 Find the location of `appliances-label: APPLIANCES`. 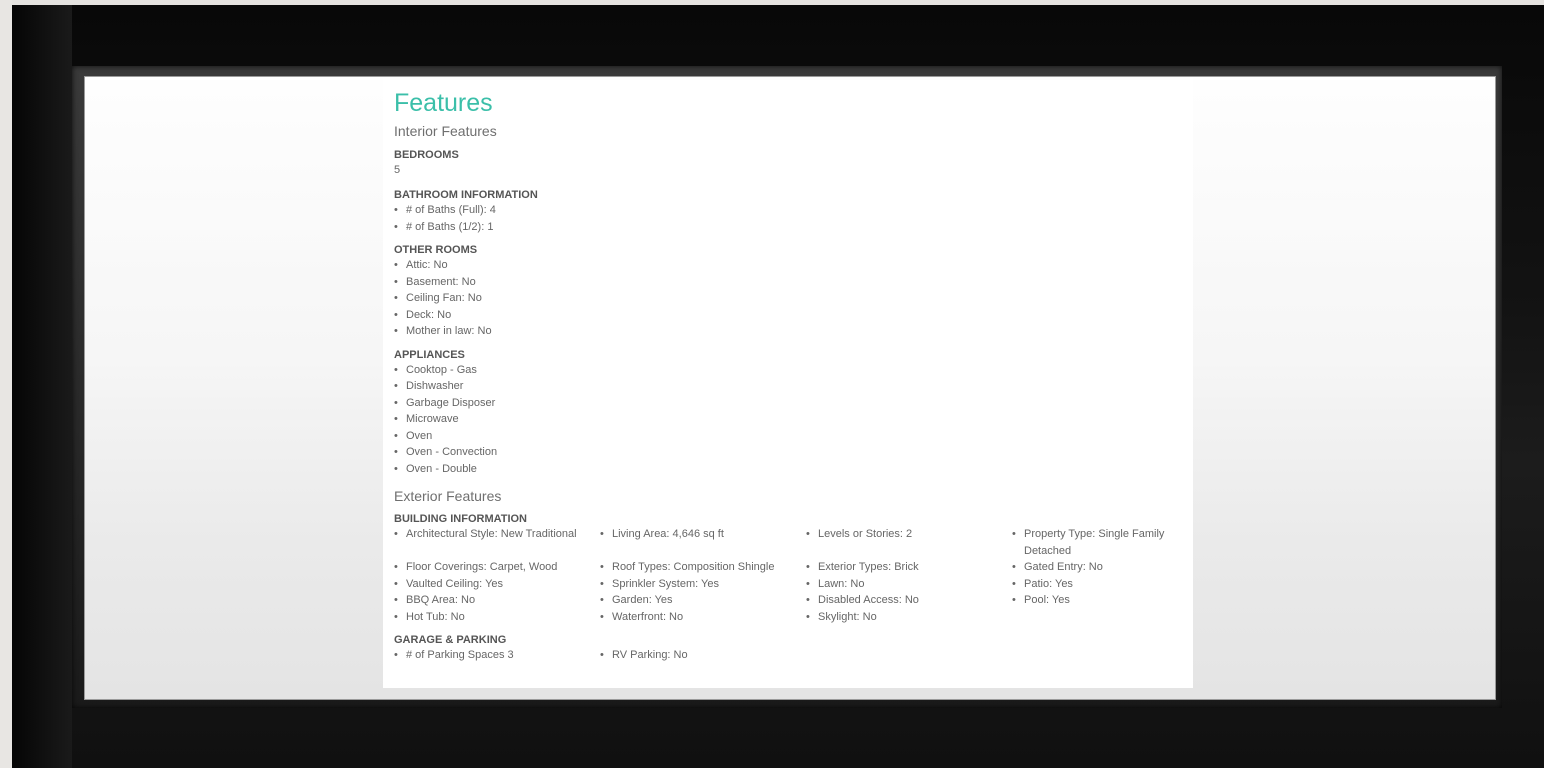

appliances-label: APPLIANCES is located at coordinates (429, 354).